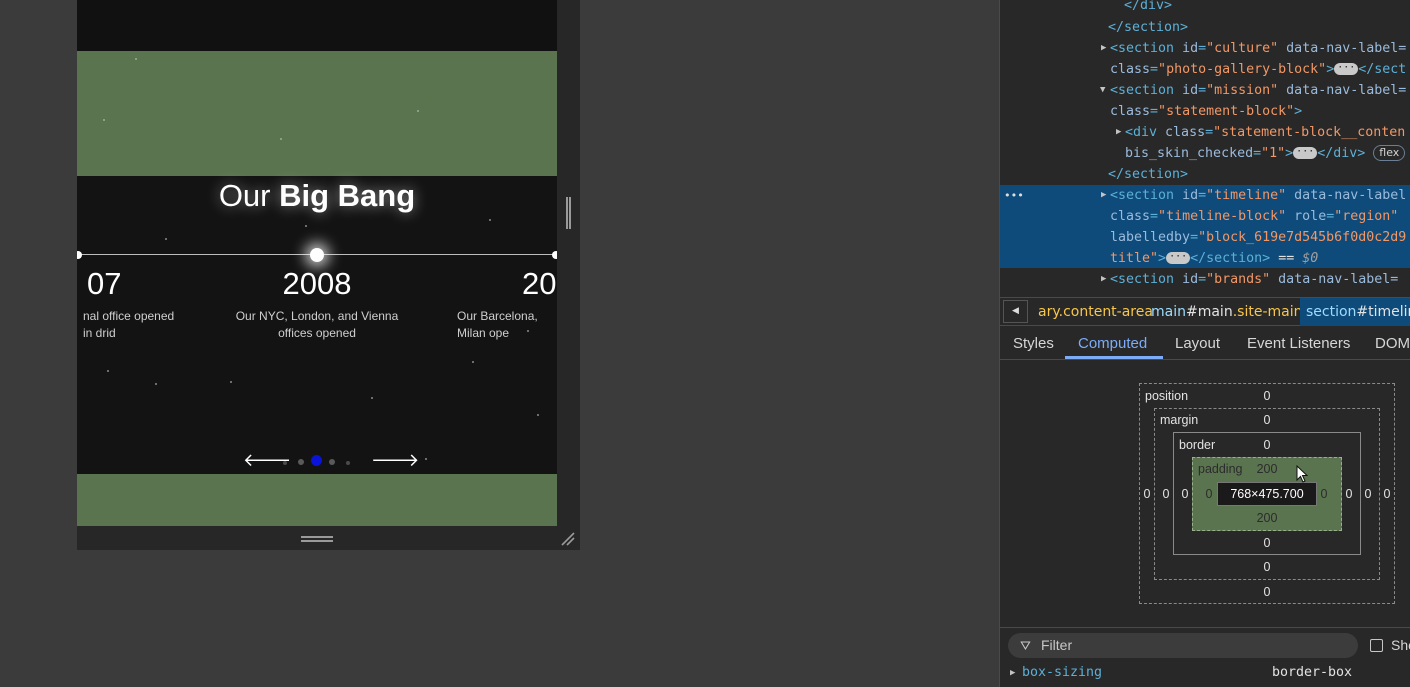 This screenshot has height=687, width=1410. Describe the element at coordinates (1341, 153) in the screenshot. I see `dom-tag: </div>` at that location.